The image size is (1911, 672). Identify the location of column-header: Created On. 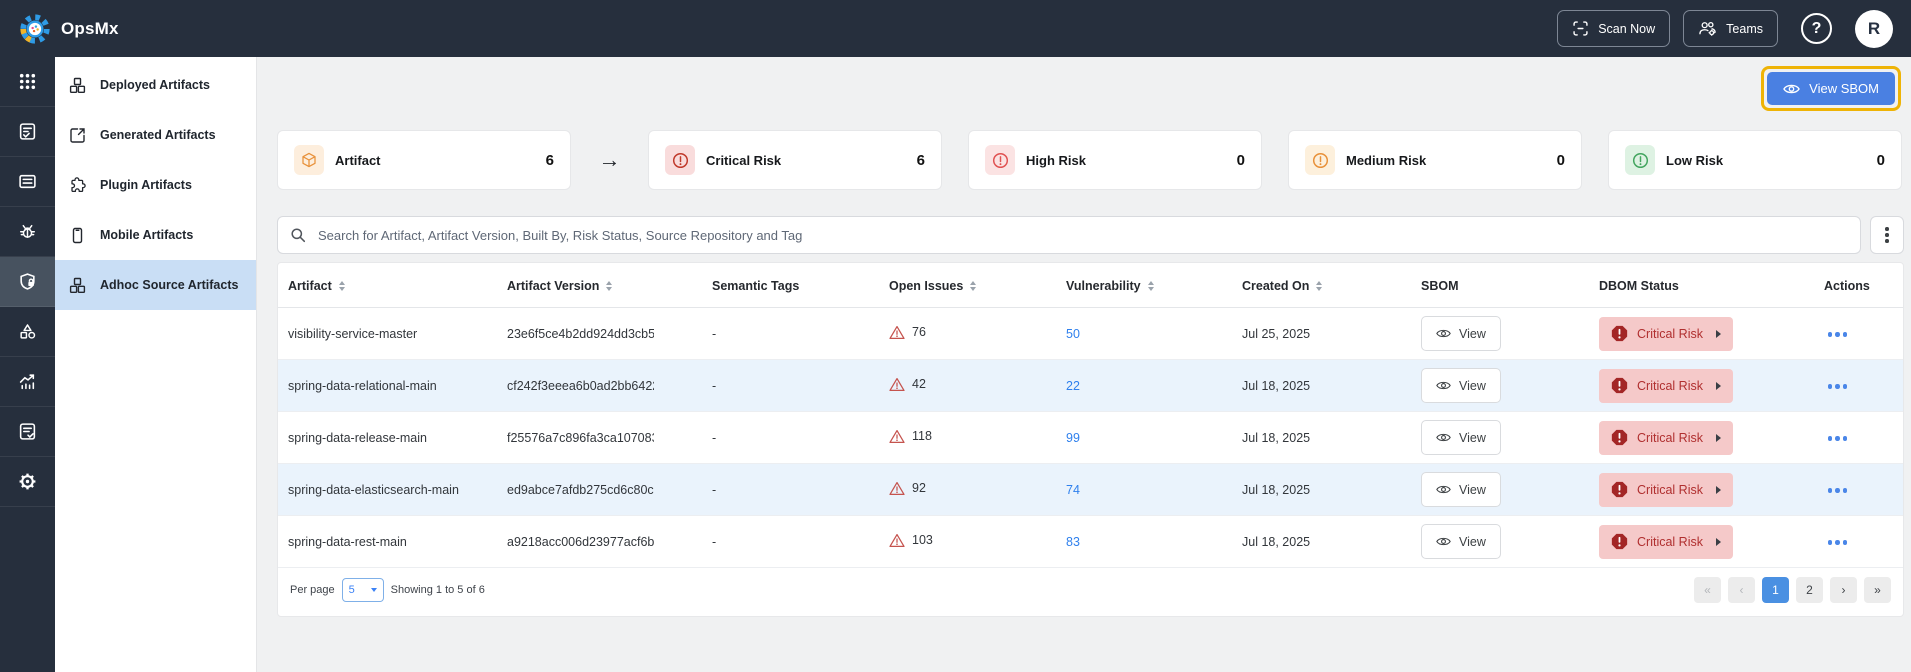
(1321, 285).